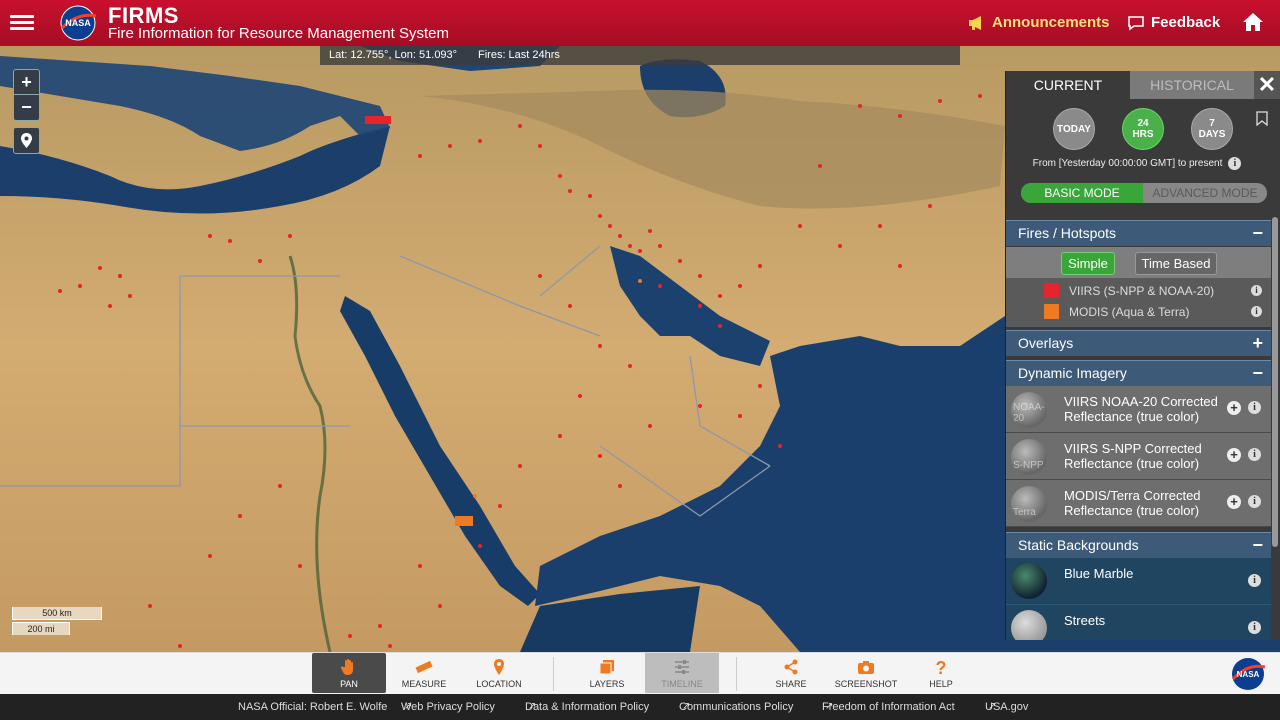  I want to click on pan-label: PAN, so click(349, 684).